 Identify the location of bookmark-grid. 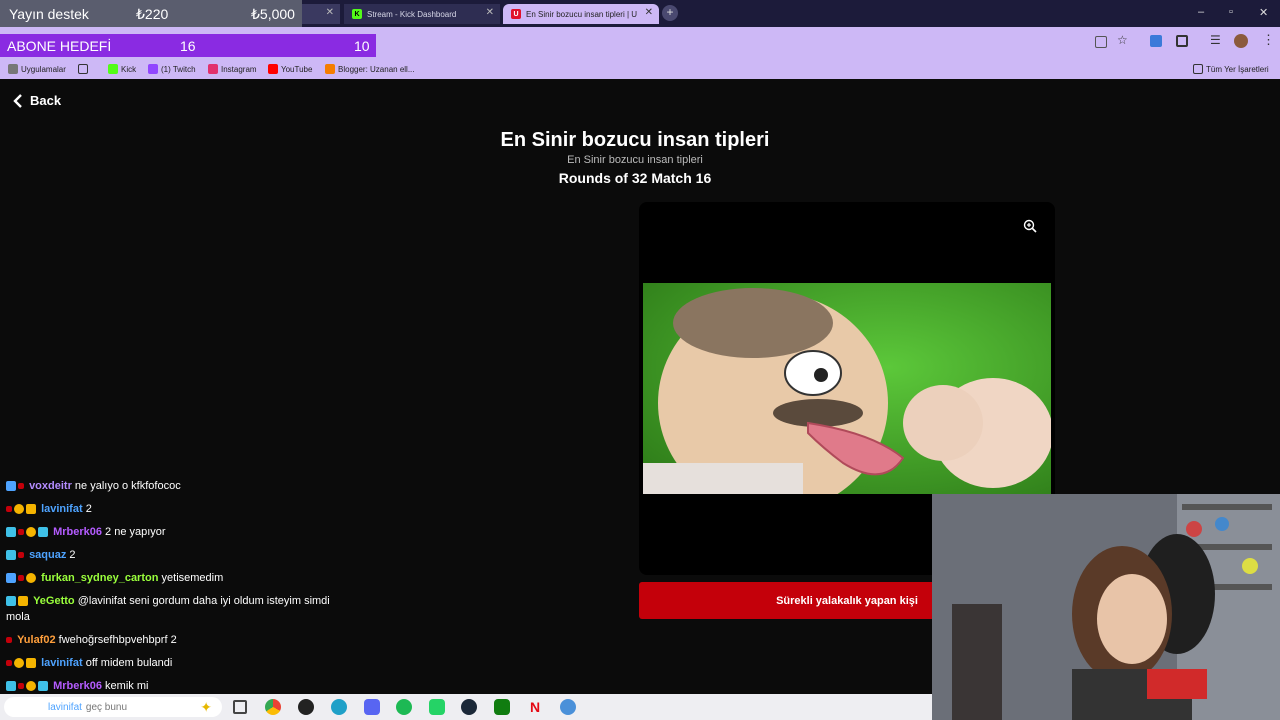
(83, 69).